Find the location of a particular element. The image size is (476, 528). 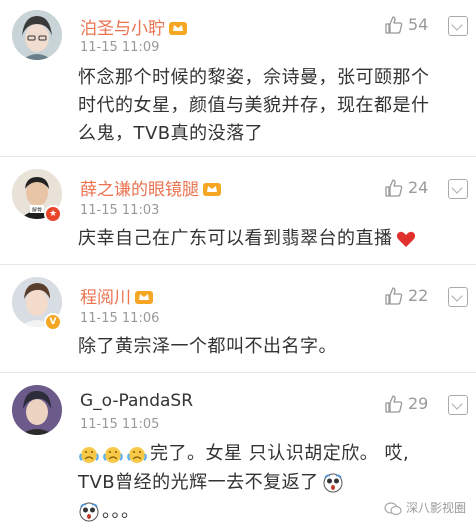

verified-badge-icon: ★ is located at coordinates (53, 214).